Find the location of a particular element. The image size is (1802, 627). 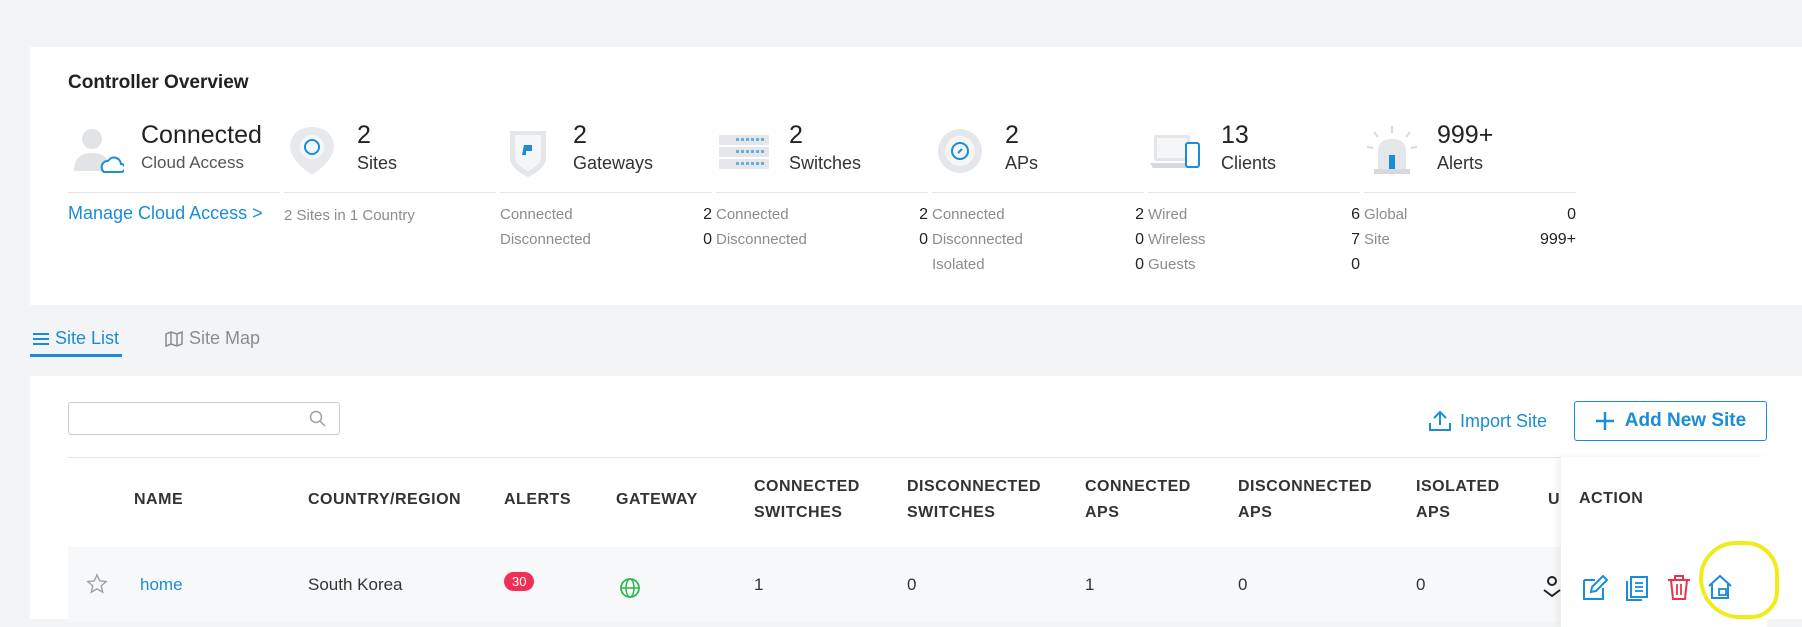

col-gateway: GATEWAY is located at coordinates (657, 500).